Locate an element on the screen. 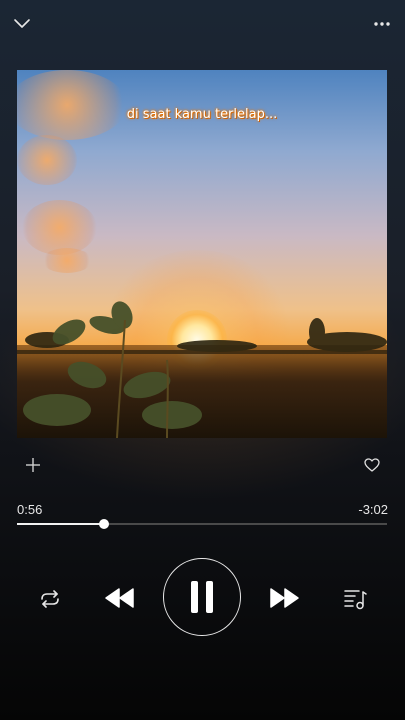 This screenshot has width=405, height=720. previous-button is located at coordinates (119, 598).